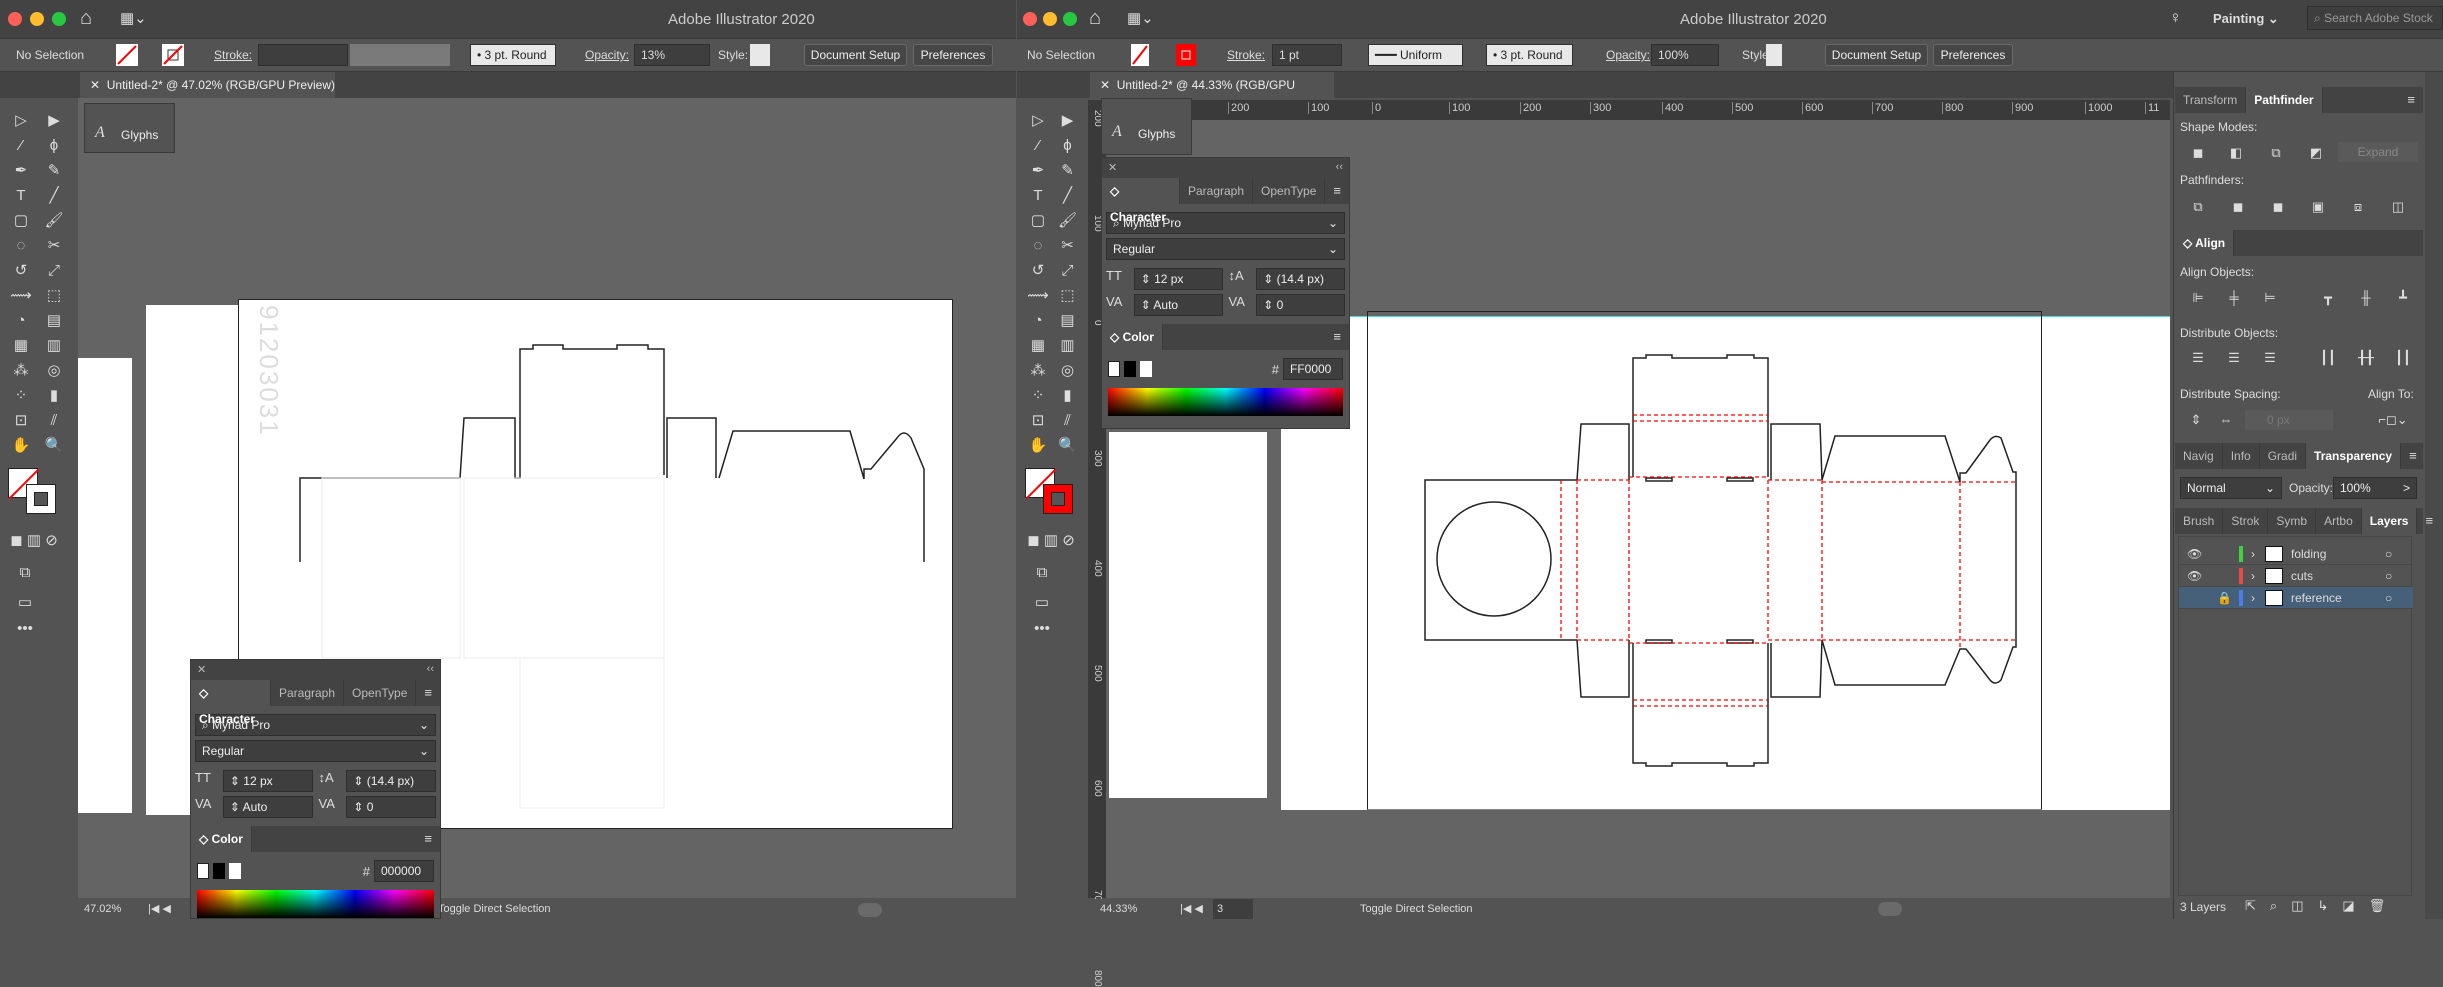  I want to click on symbol-sprayer-tool-icon: ⁘, so click(1038, 396).